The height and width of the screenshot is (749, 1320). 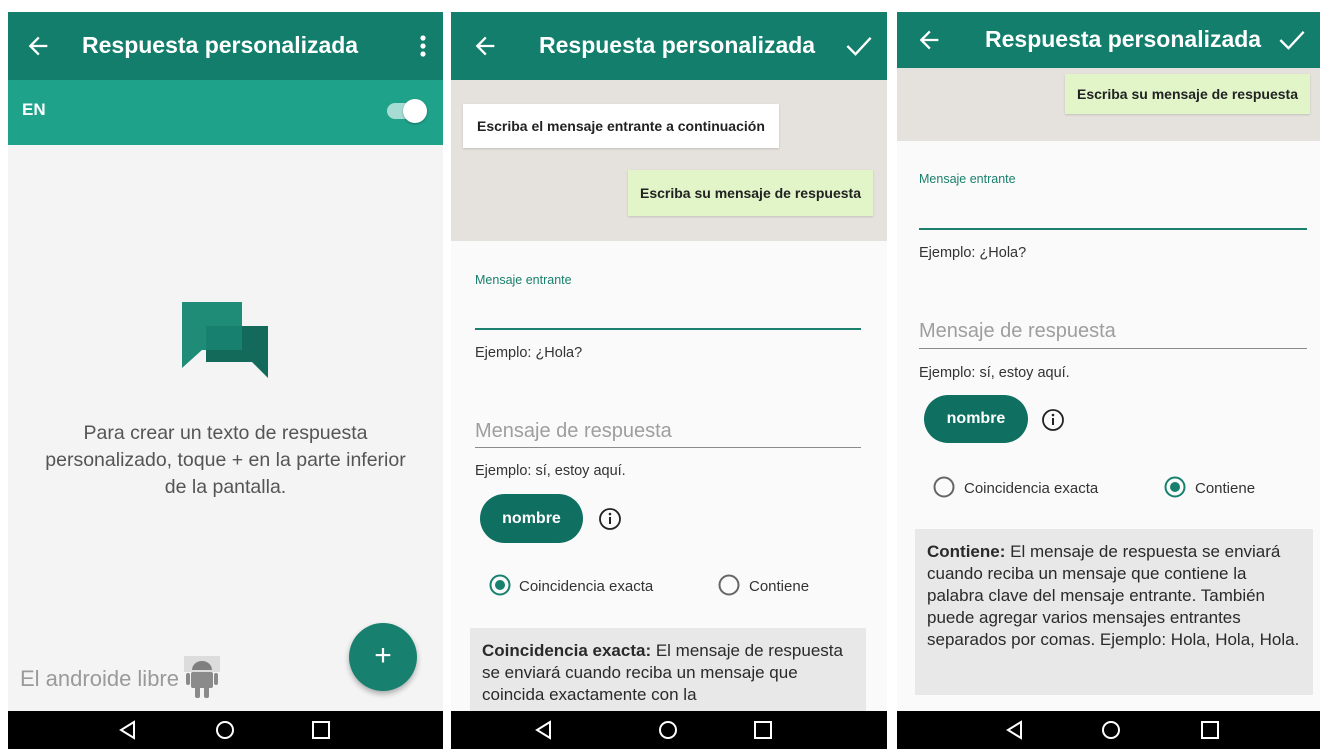 What do you see at coordinates (99, 678) in the screenshot?
I see `watermark-text: El androide libre` at bounding box center [99, 678].